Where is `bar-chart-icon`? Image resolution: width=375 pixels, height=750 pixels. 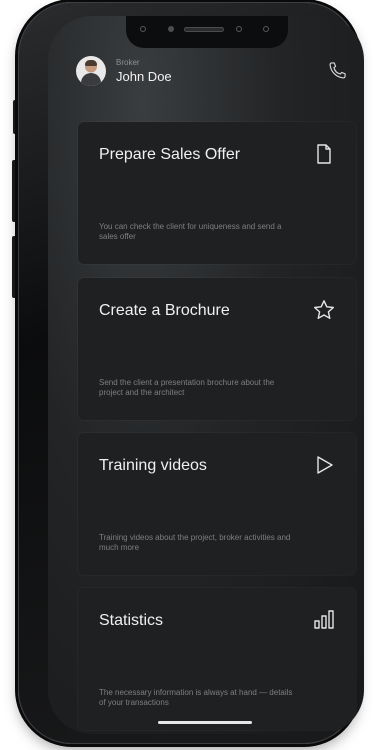 bar-chart-icon is located at coordinates (324, 619).